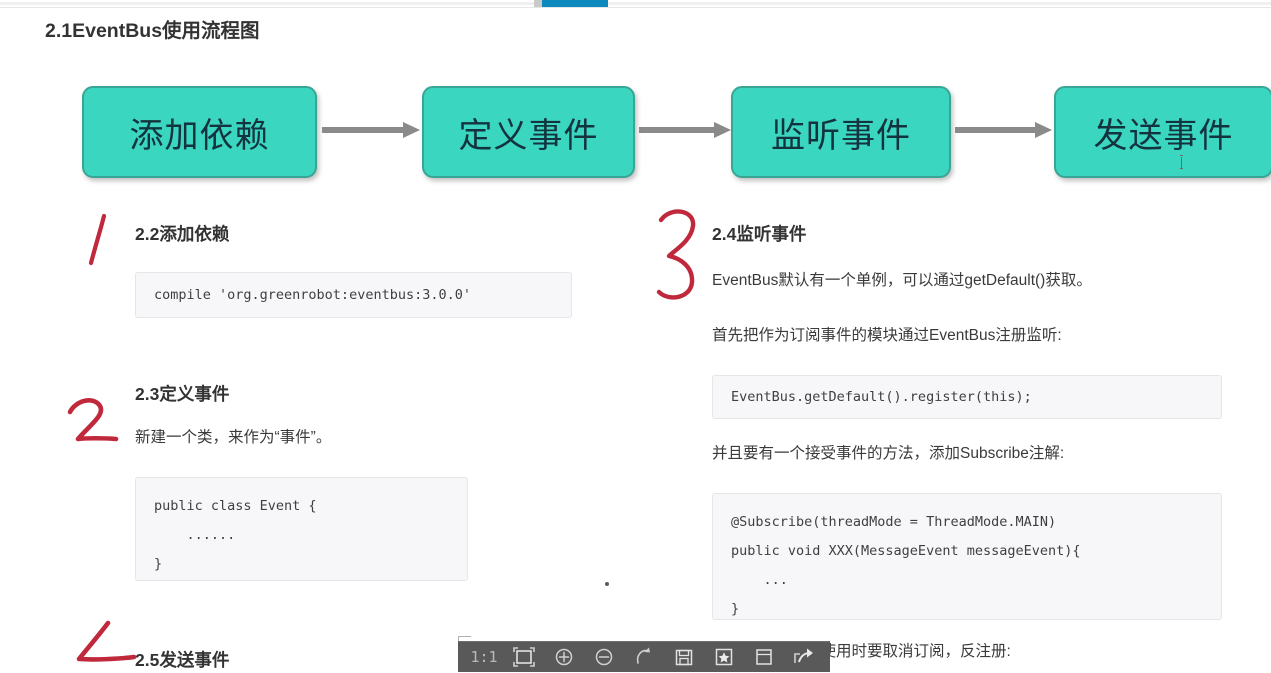 This screenshot has width=1271, height=673. Describe the element at coordinates (353, 295) in the screenshot. I see `code-block-dependency: compile 'org.greenrobot:eventbus:3.0.0'` at that location.